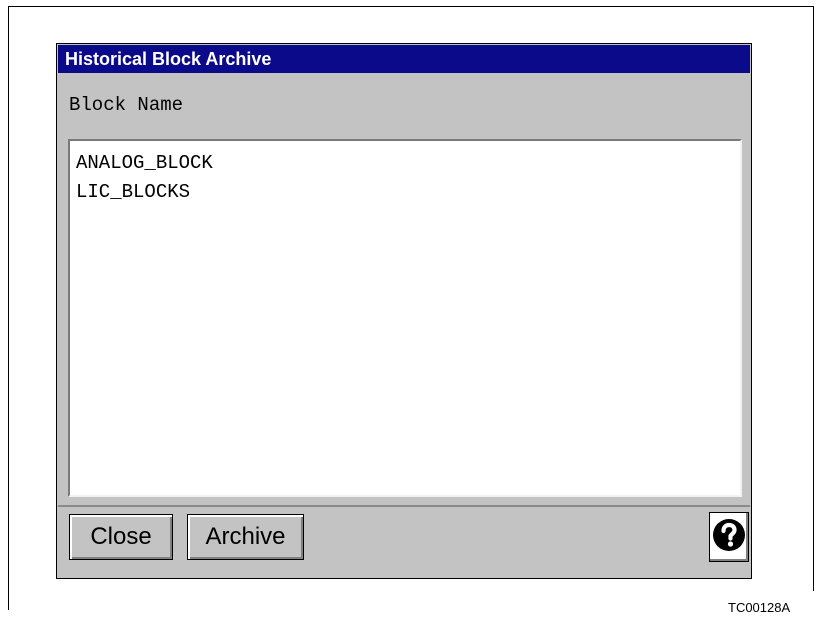  Describe the element at coordinates (121, 537) in the screenshot. I see `close-button: Close` at that location.